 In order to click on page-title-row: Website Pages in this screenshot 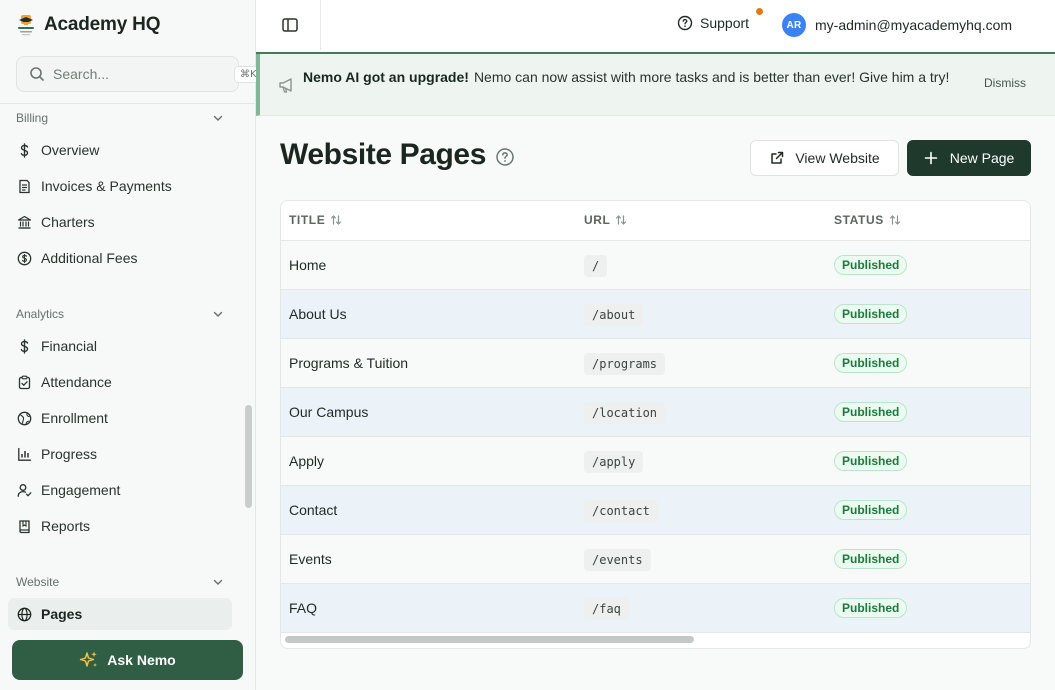, I will do `click(397, 155)`.